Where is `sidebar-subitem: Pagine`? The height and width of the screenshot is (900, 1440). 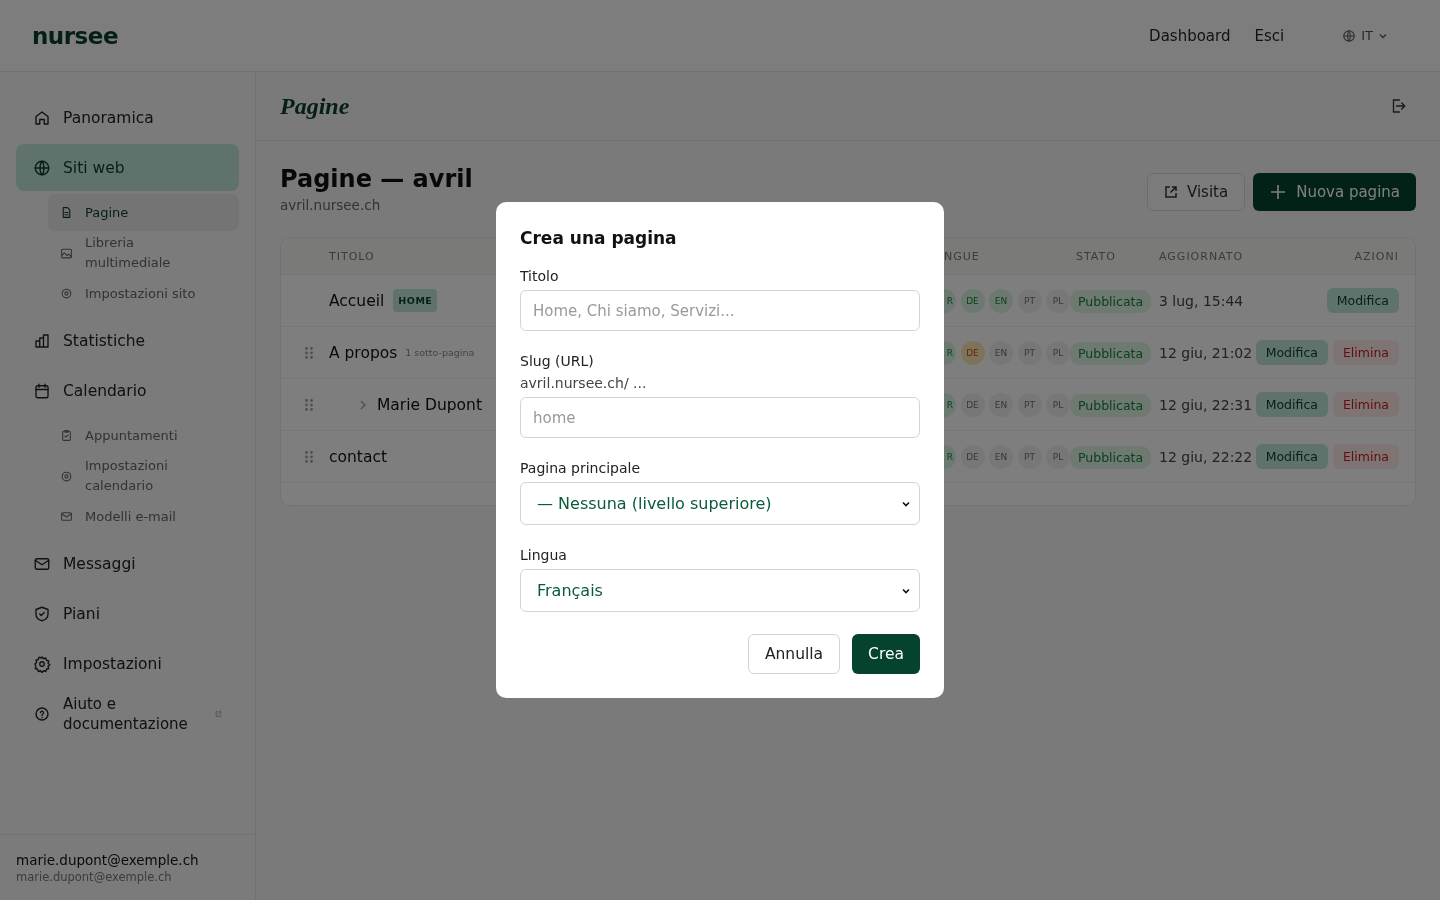 sidebar-subitem: Pagine is located at coordinates (143, 212).